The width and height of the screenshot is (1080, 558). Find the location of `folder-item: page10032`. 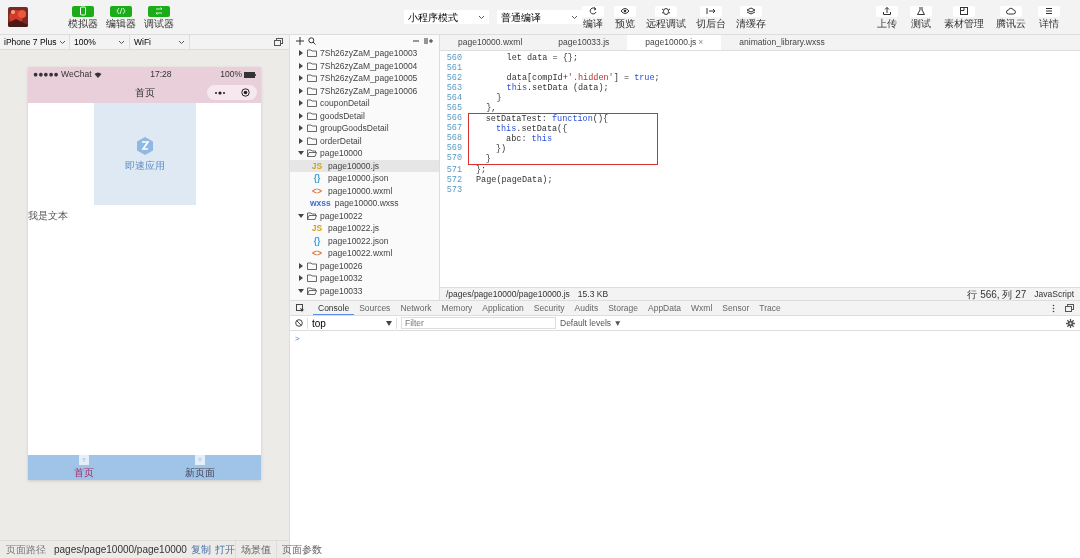

folder-item: page10032 is located at coordinates (364, 278).